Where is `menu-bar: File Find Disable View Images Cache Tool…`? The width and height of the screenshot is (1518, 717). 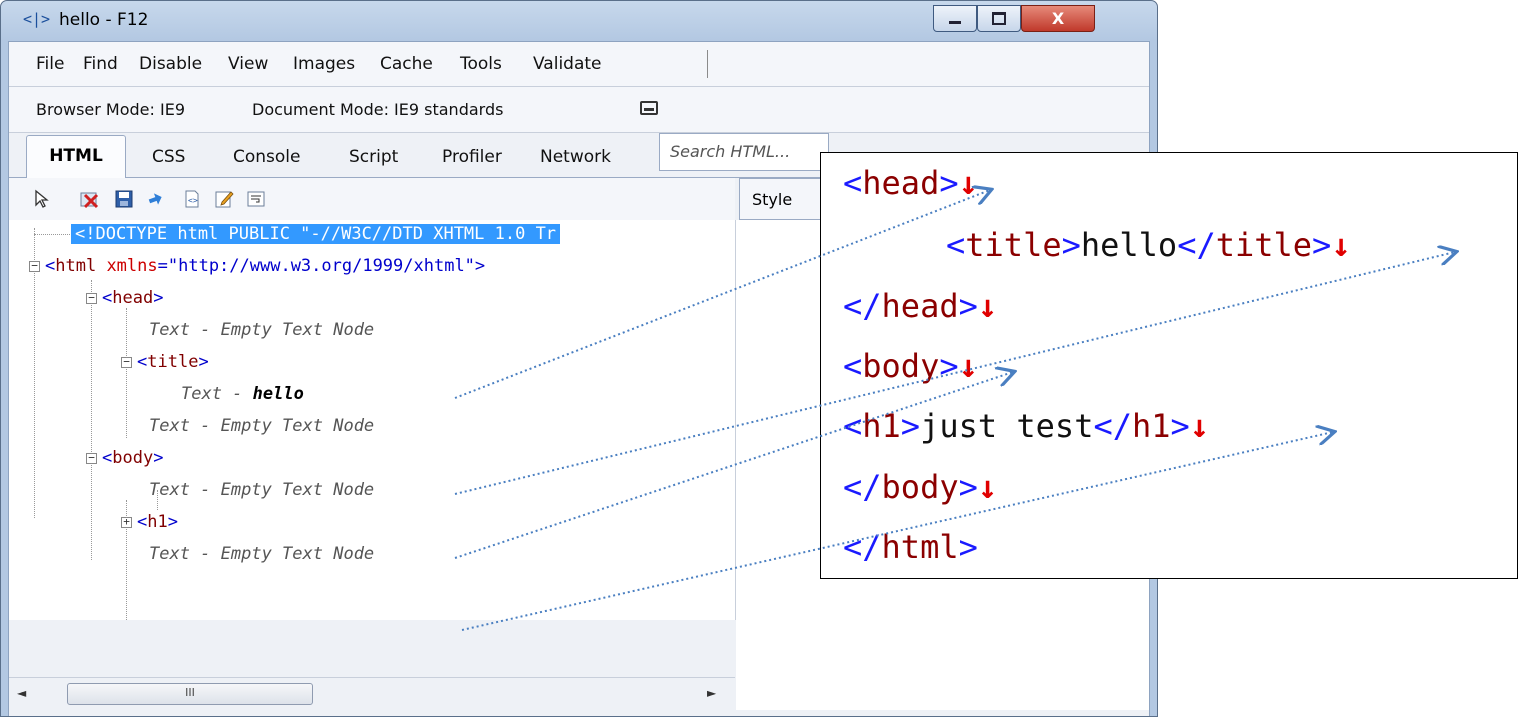
menu-bar: File Find Disable View Images Cache Tool… is located at coordinates (579, 64).